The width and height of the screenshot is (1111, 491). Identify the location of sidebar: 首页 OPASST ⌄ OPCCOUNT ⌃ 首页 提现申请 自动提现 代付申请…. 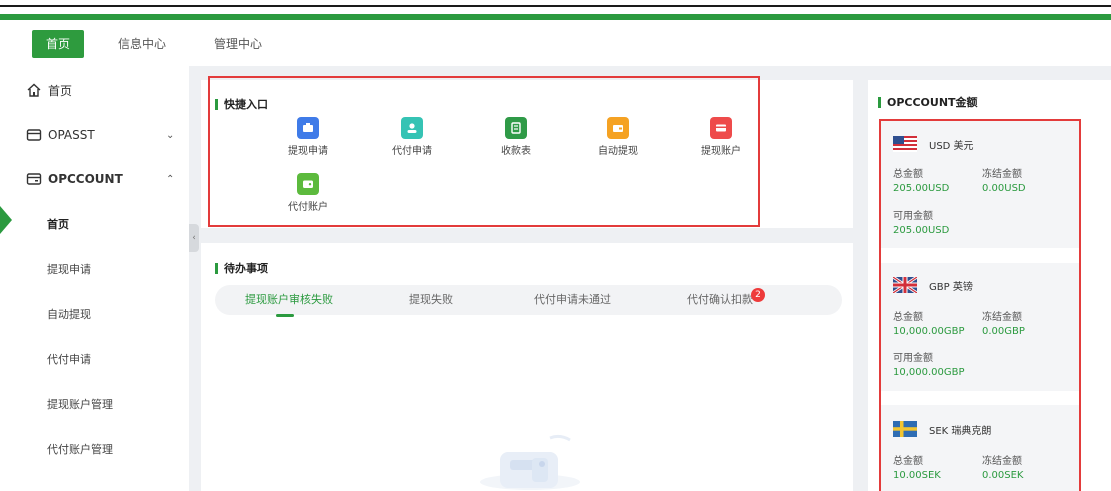
(94, 278).